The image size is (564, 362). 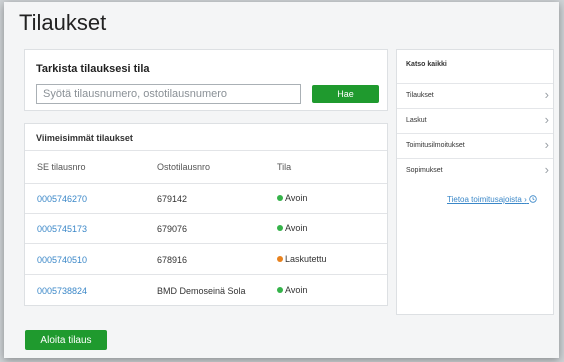 I want to click on order-status: Laskutettu, so click(x=302, y=259).